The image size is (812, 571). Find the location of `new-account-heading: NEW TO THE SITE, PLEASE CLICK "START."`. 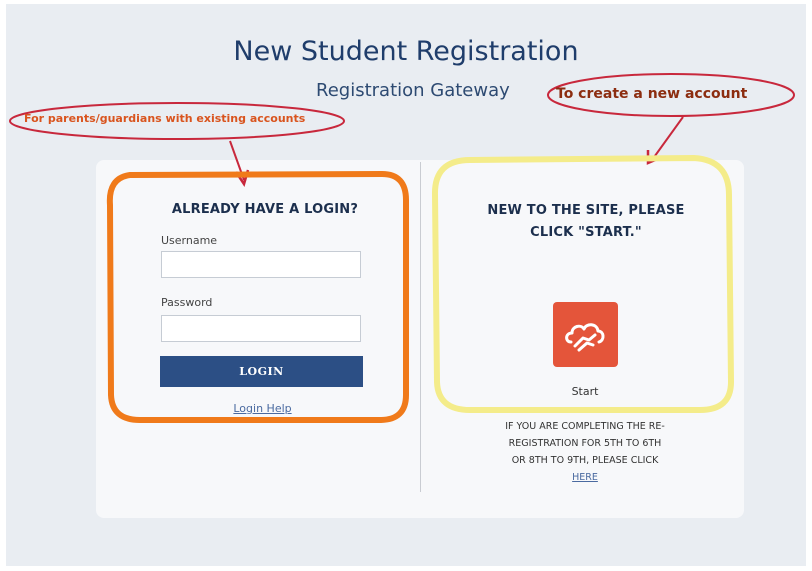

new-account-heading: NEW TO THE SITE, PLEASE CLICK "START." is located at coordinates (586, 222).